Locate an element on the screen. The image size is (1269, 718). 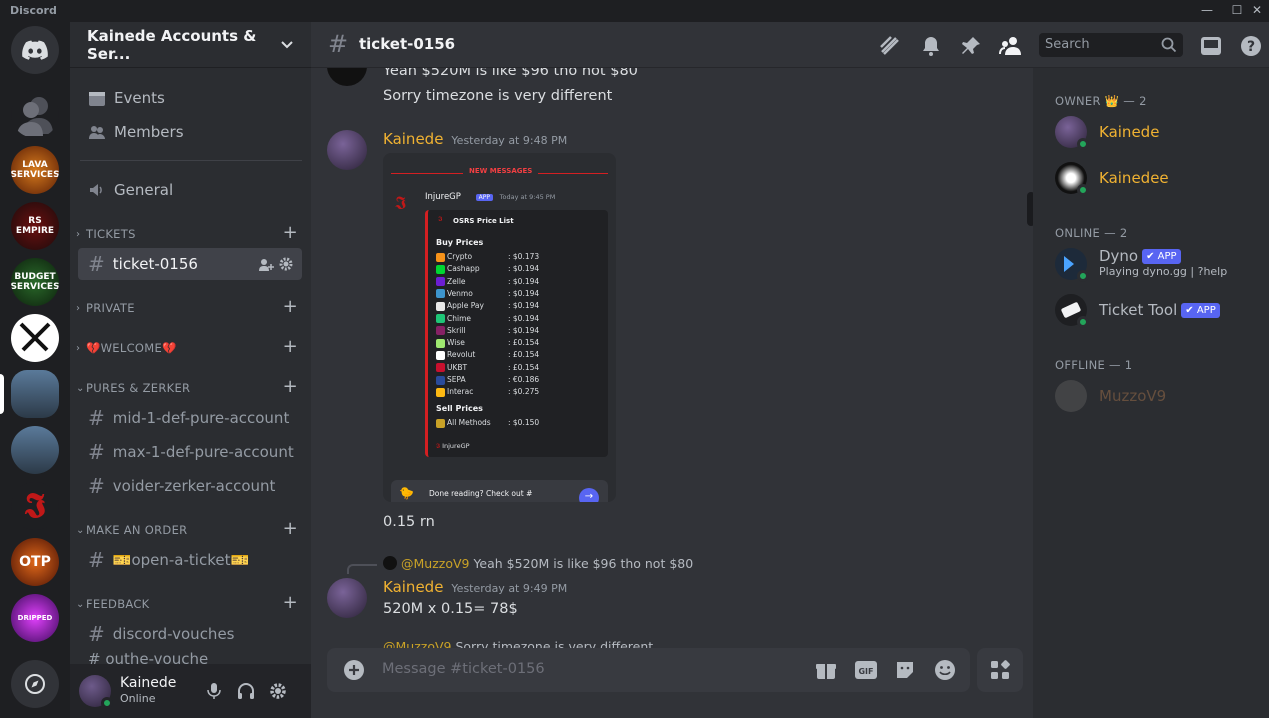
online-header: ONLINE — 2 is located at coordinates (1091, 233).